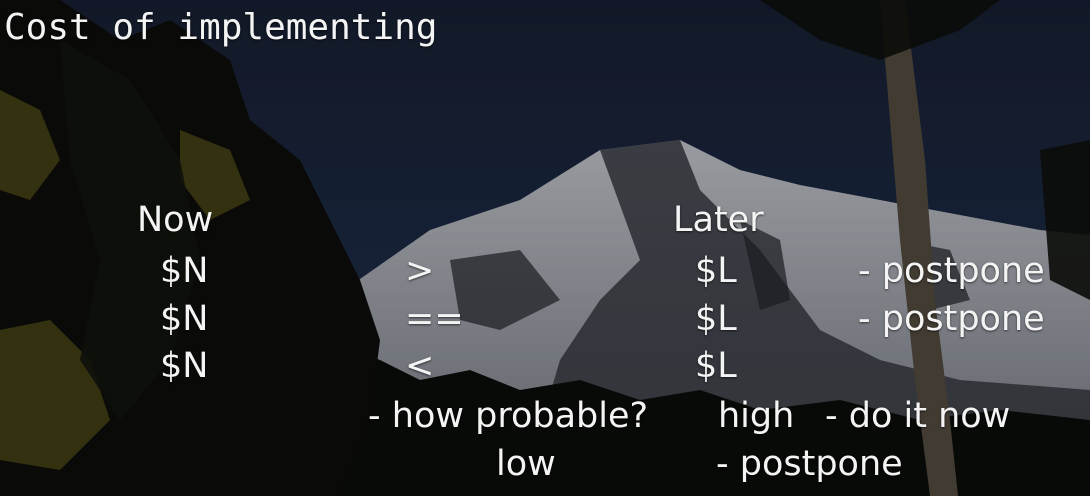 The image size is (1090, 496). Describe the element at coordinates (221, 27) in the screenshot. I see `slide-title: Cost of implementing` at that location.